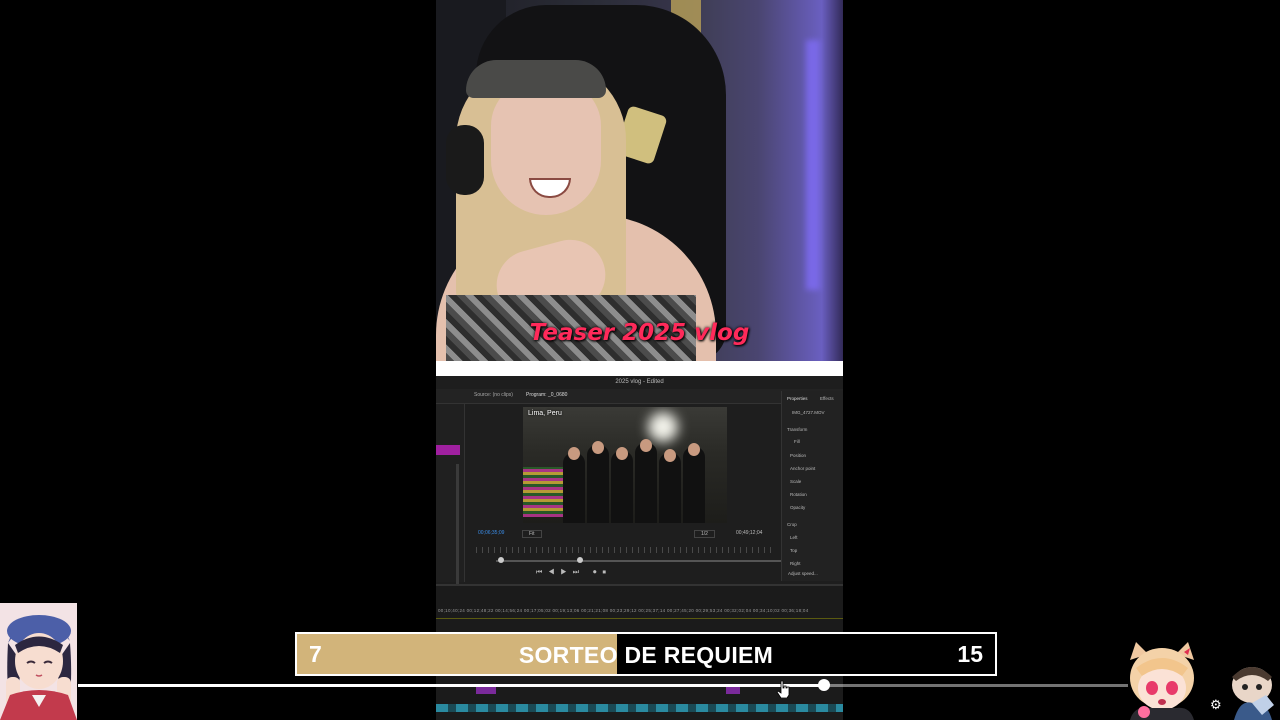 Image resolution: width=1280 pixels, height=720 pixels. I want to click on prop-position: Position, so click(798, 455).